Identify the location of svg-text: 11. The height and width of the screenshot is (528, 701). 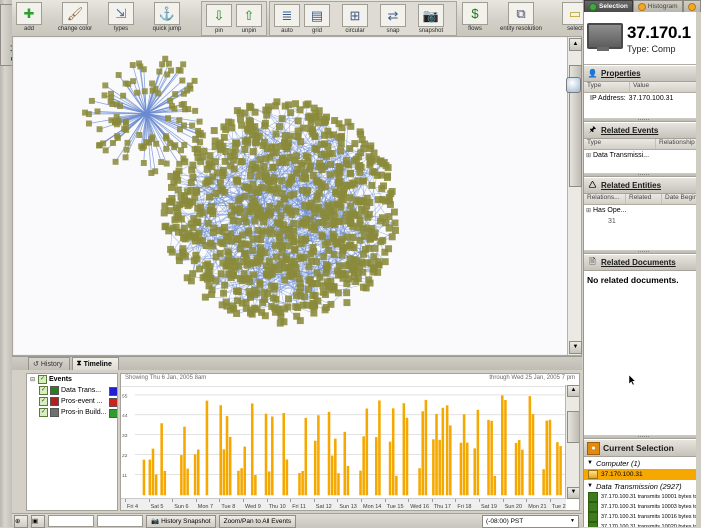
(124, 476).